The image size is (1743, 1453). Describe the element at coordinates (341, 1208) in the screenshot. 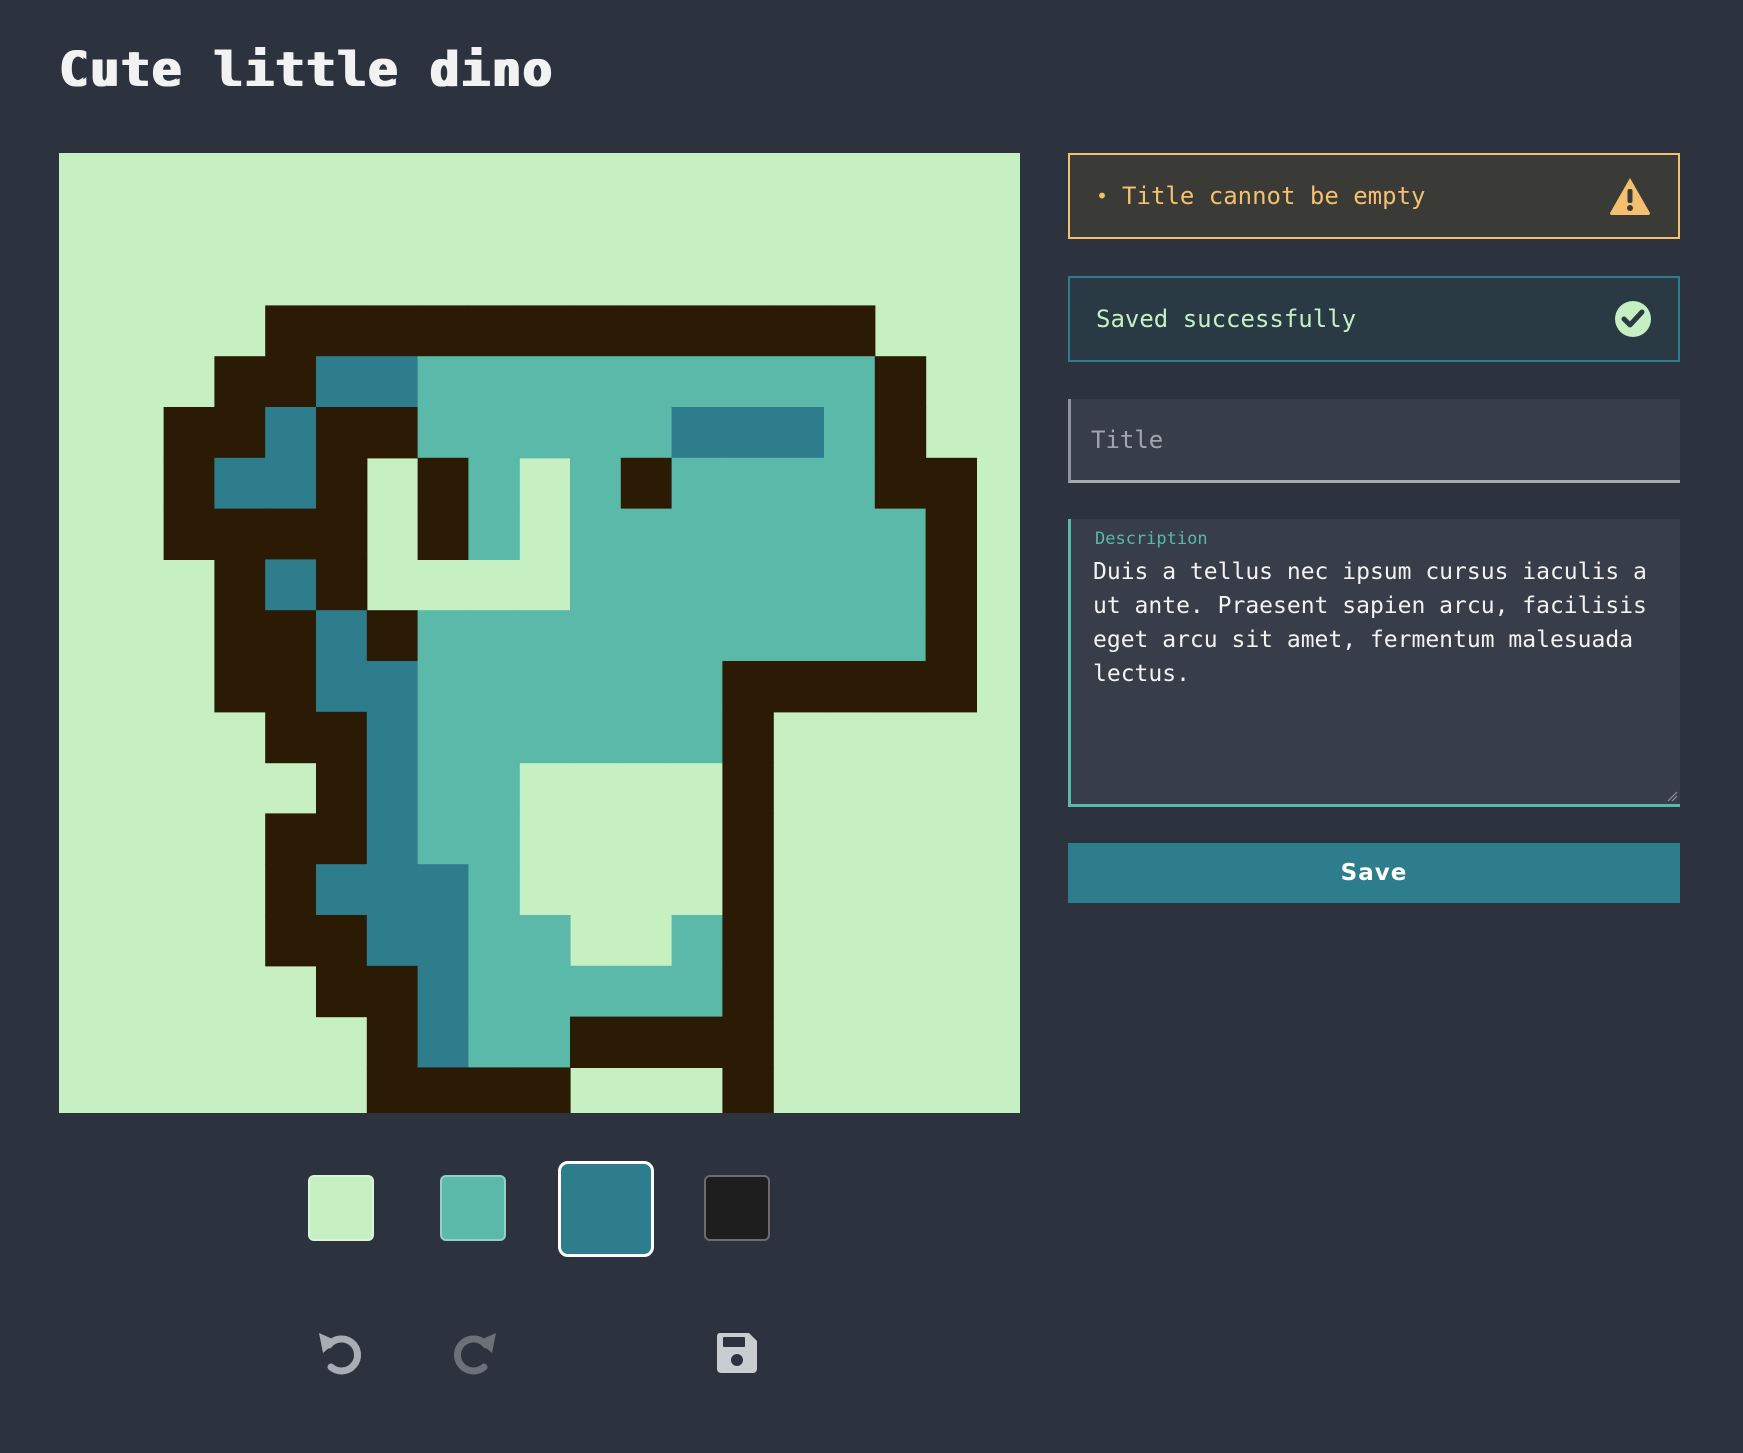

I see `swatch-light-green` at that location.